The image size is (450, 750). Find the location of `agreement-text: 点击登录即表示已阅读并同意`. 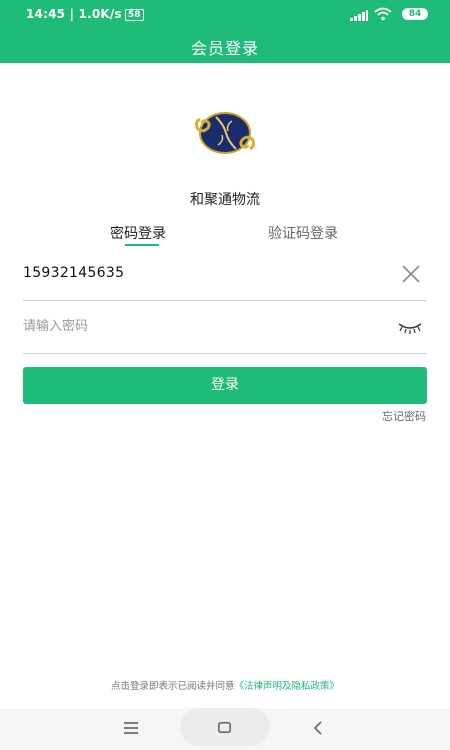

agreement-text: 点击登录即表示已阅读并同意 is located at coordinates (172, 686).